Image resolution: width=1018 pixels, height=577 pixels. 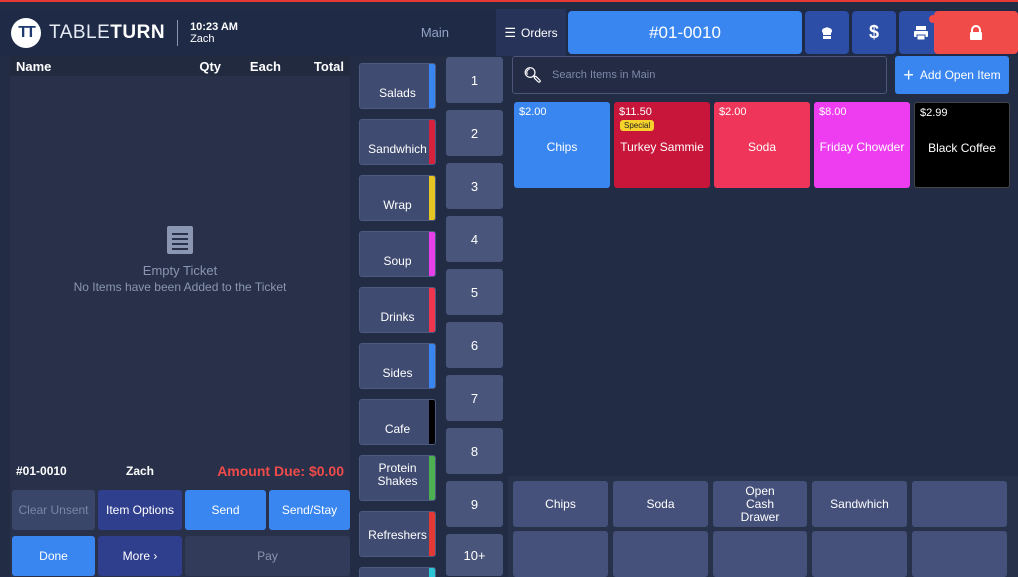 I want to click on send-button: Send, so click(x=225, y=510).